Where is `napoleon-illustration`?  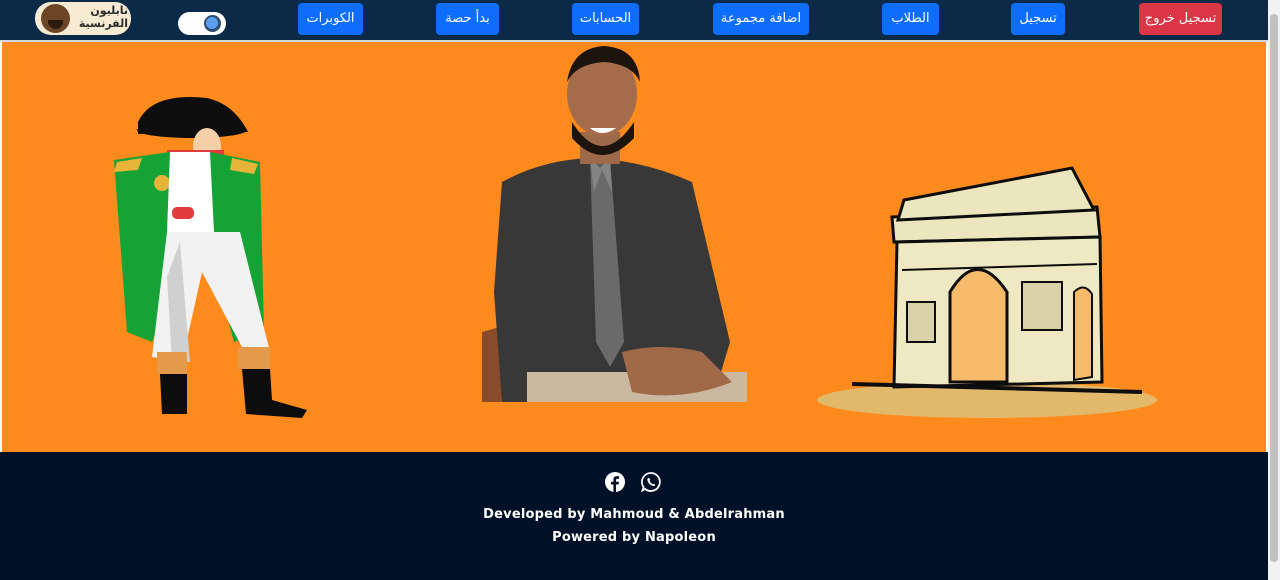
napoleon-illustration is located at coordinates (210, 257).